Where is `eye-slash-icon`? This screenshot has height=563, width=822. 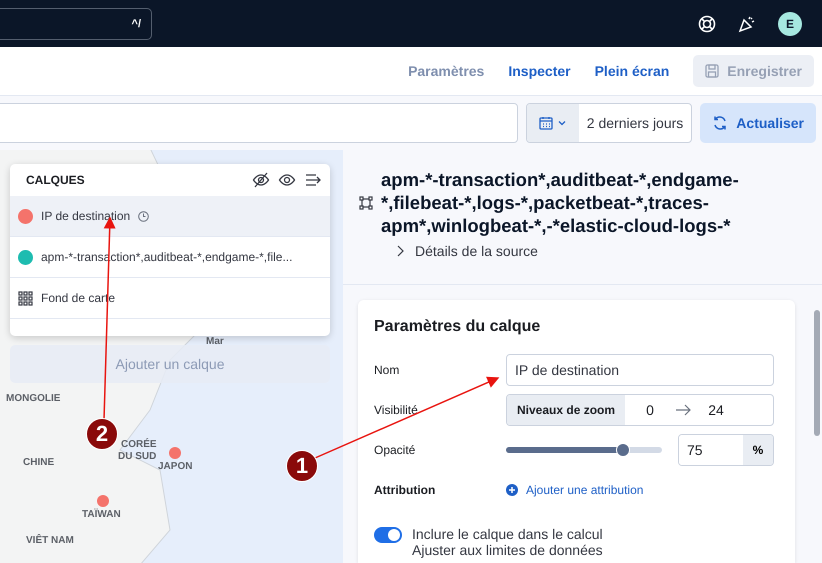
eye-slash-icon is located at coordinates (261, 180).